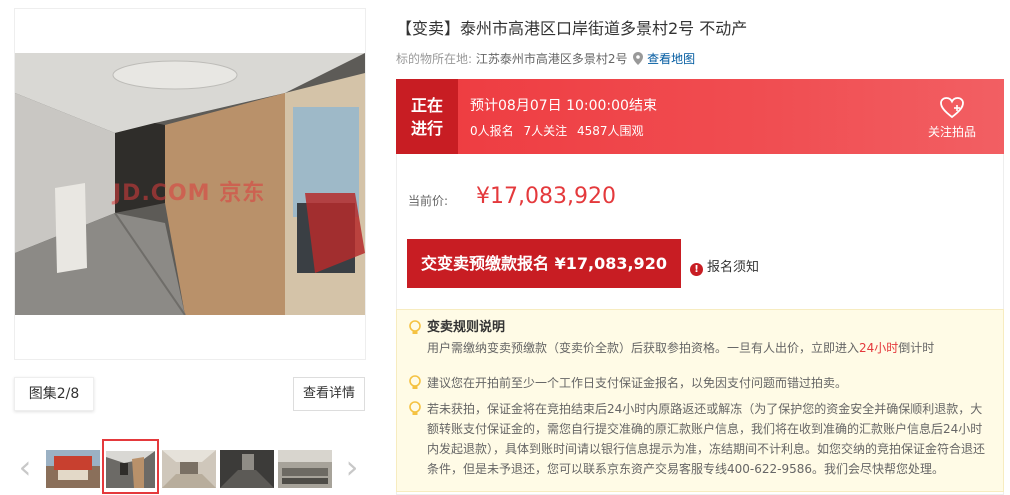 This screenshot has width=1010, height=495. Describe the element at coordinates (426, 128) in the screenshot. I see `status-line-2: 进行` at that location.